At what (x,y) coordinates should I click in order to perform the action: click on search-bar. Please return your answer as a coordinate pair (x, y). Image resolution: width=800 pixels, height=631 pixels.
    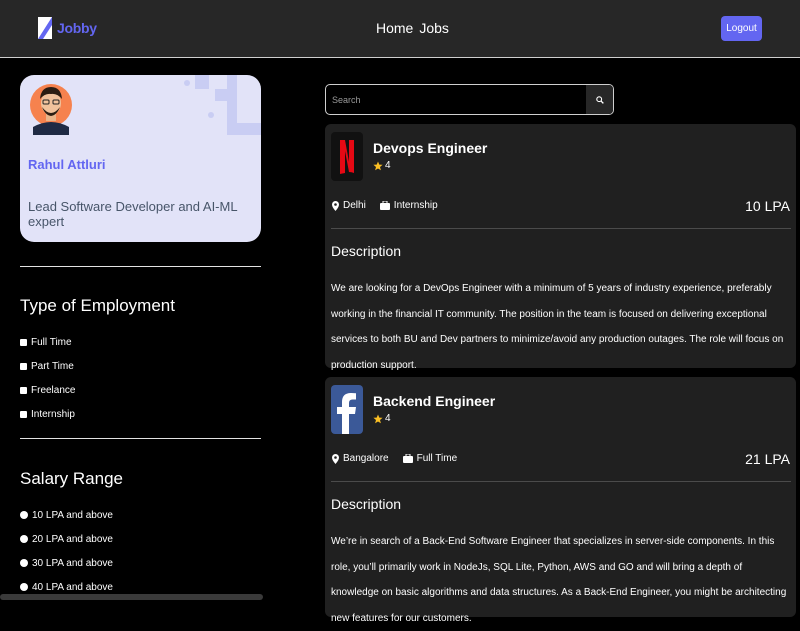
    Looking at the image, I should click on (469, 99).